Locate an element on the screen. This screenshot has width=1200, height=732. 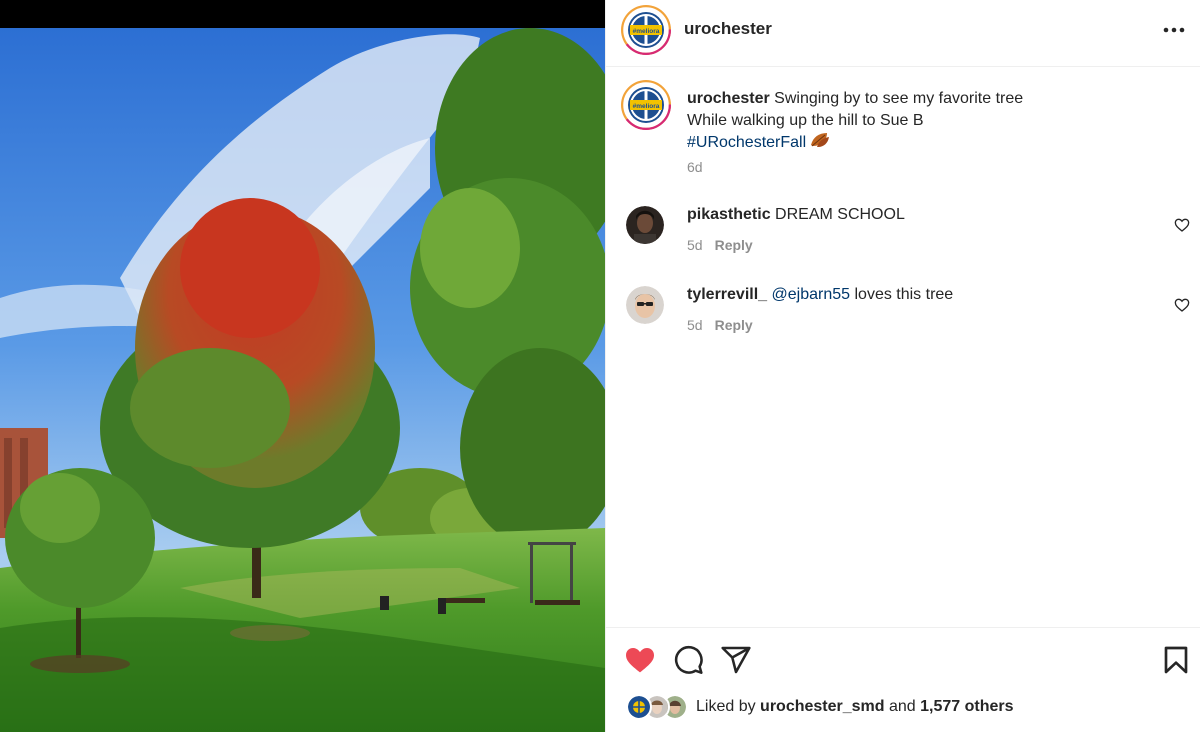
comment-bubble-icon is located at coordinates (688, 659).